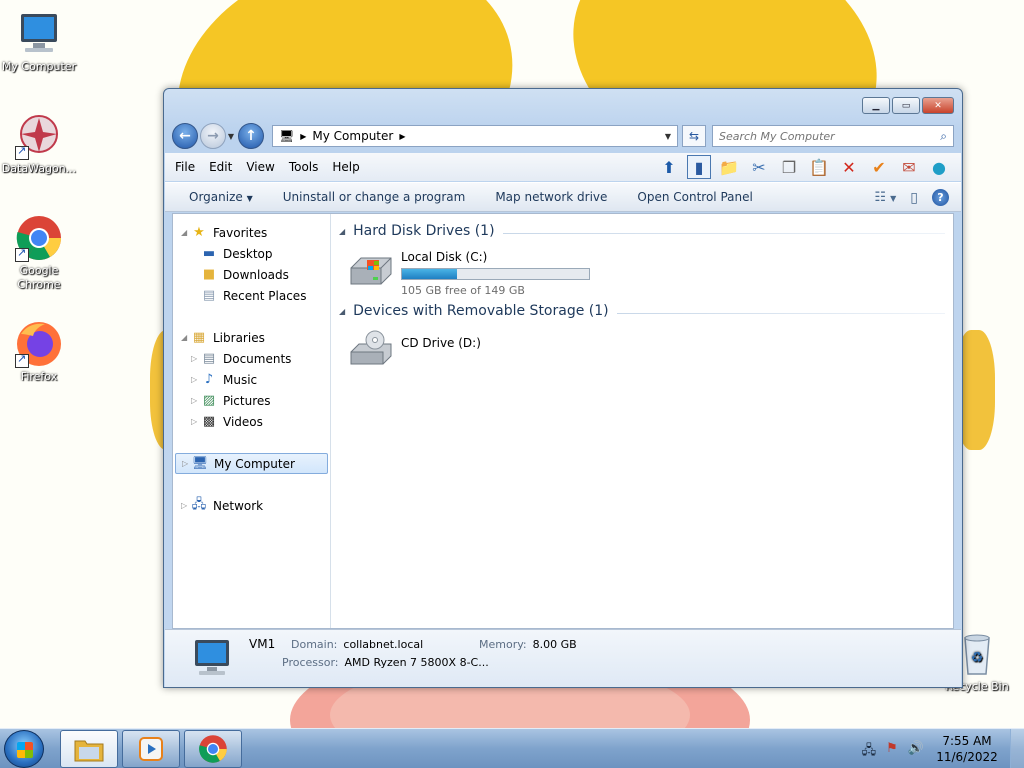 The width and height of the screenshot is (1024, 768). I want to click on computer-icon, so click(212, 657).